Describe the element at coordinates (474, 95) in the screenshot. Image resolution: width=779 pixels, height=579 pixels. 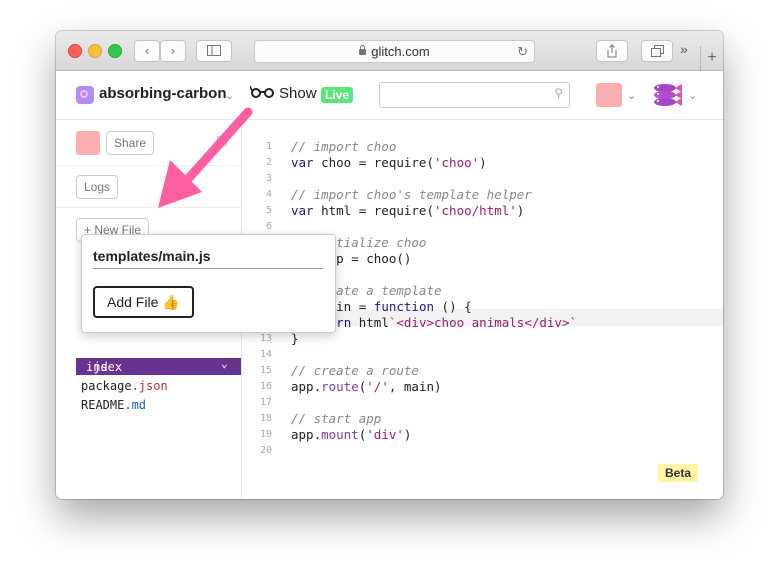
I see `search-input: ⚲` at that location.